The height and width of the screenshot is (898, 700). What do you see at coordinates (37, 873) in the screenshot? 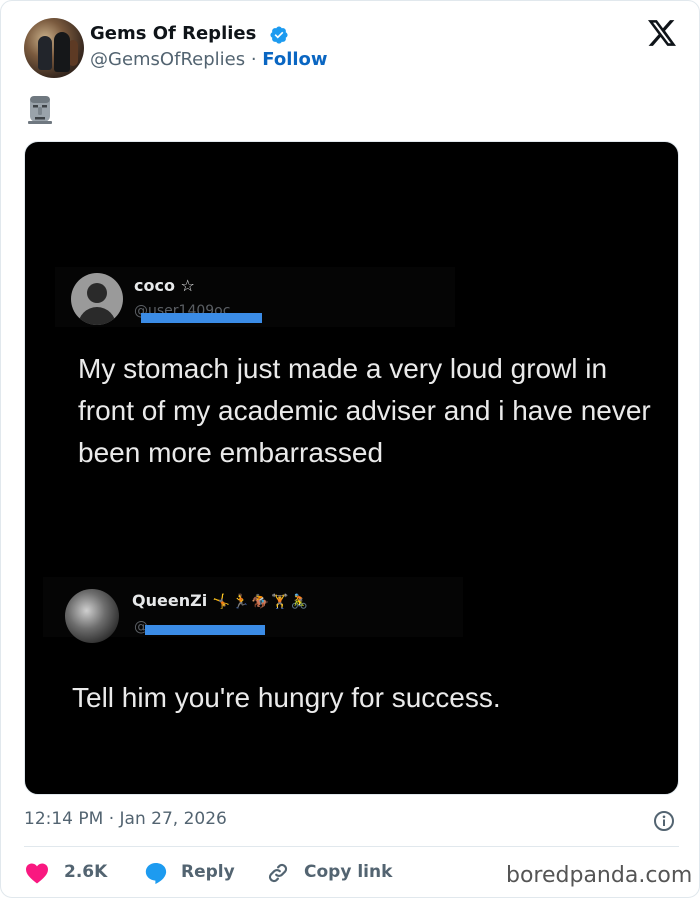
I see `heart-icon` at bounding box center [37, 873].